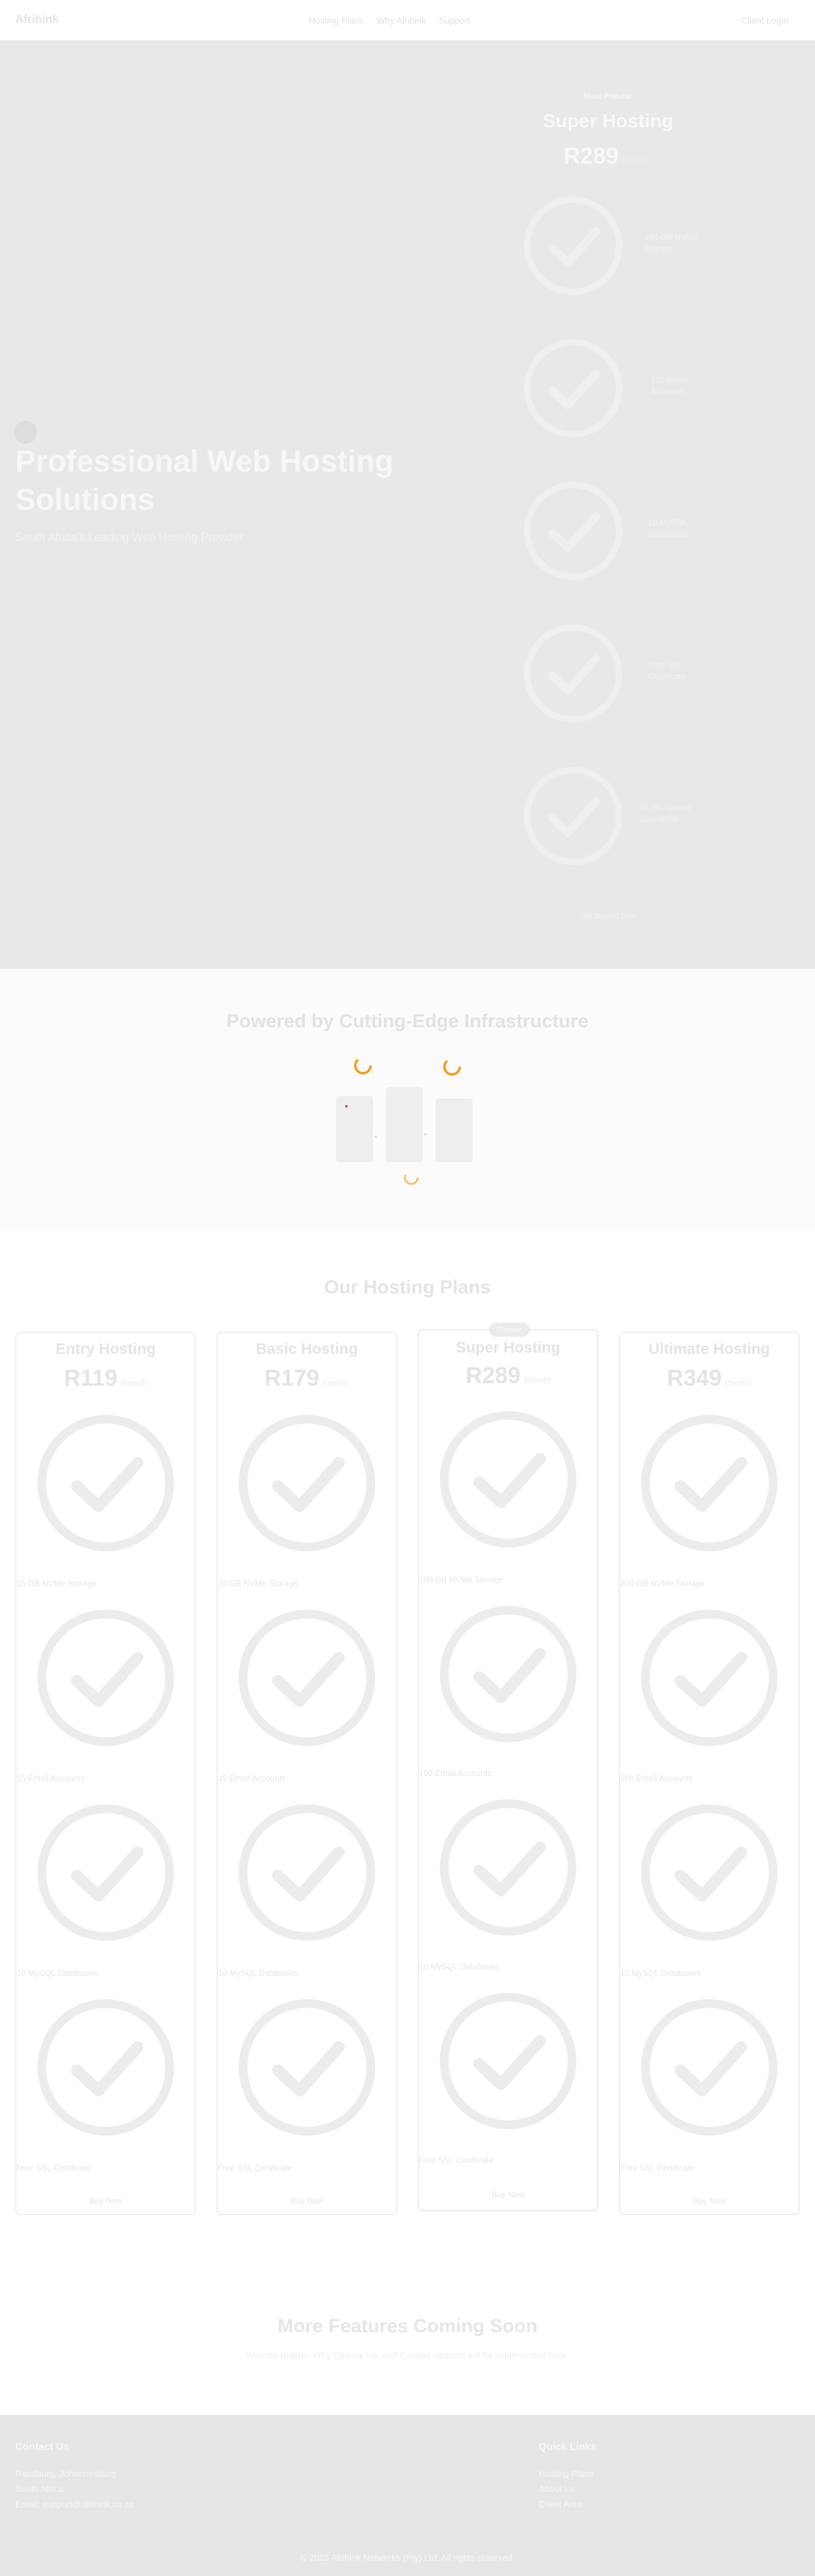  Describe the element at coordinates (51, 1778) in the screenshot. I see `plan-feature: 15 Email Accounts` at that location.